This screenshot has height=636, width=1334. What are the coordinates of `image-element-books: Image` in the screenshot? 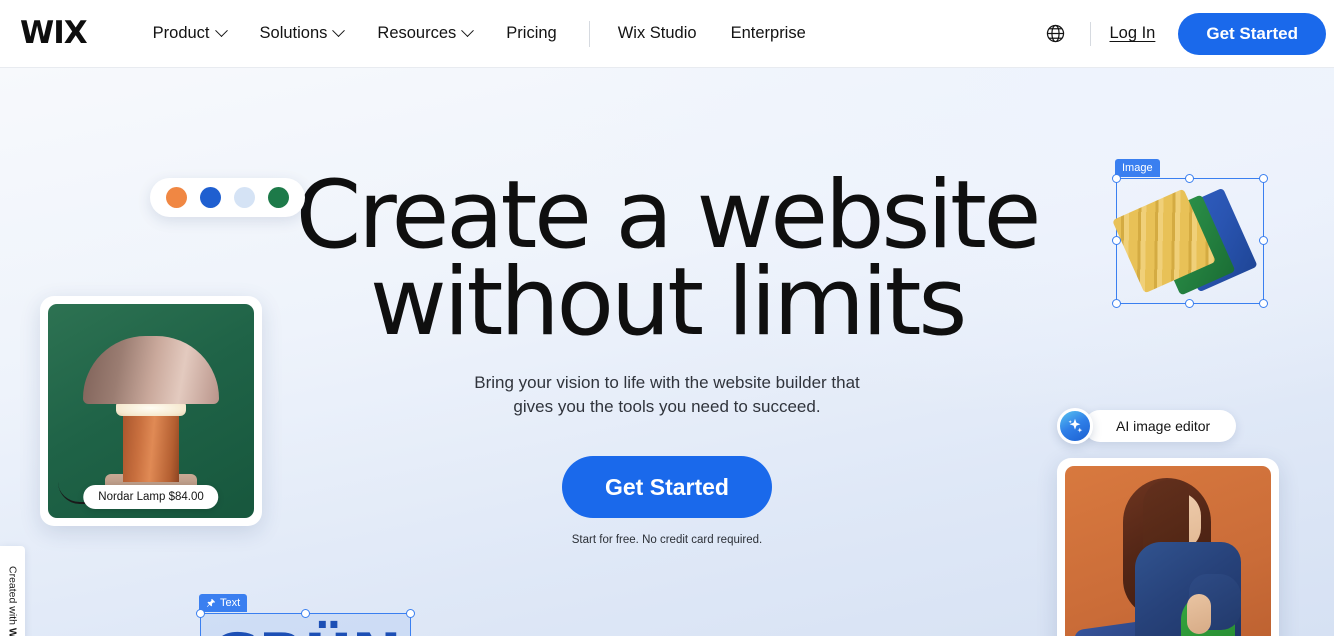 It's located at (1190, 233).